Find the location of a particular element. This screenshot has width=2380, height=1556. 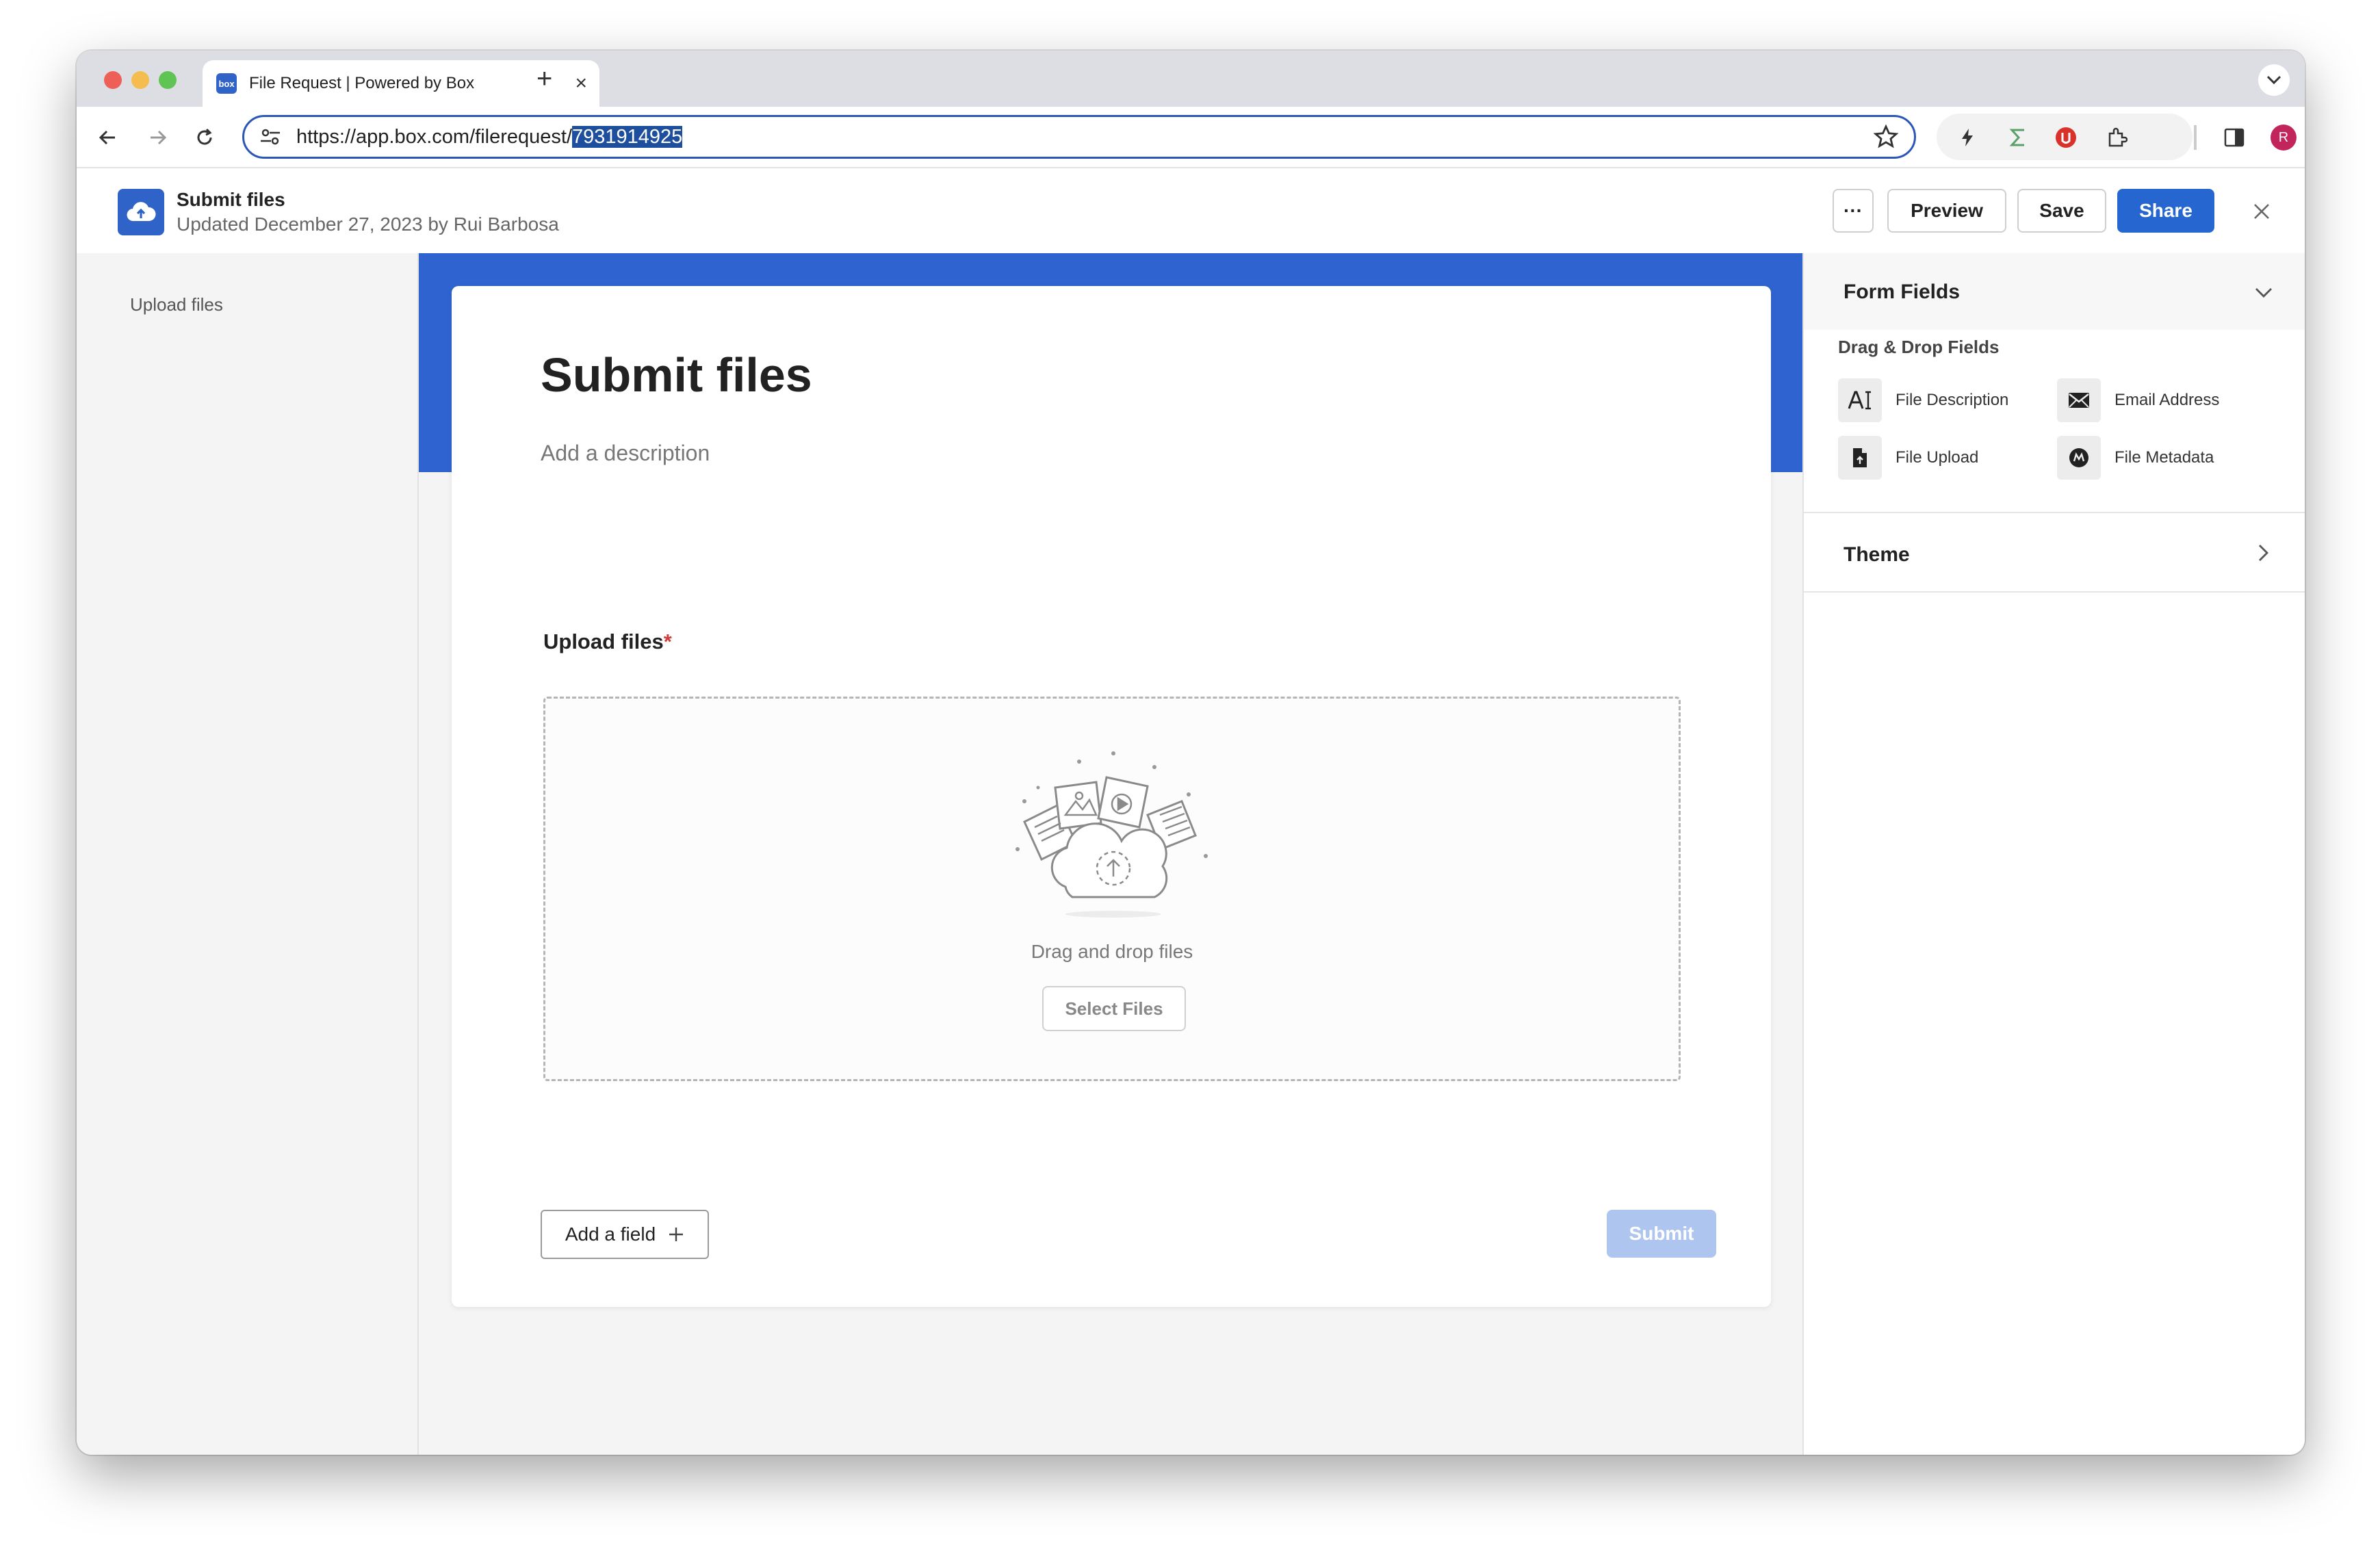

chevron-right-icon is located at coordinates (2263, 553).